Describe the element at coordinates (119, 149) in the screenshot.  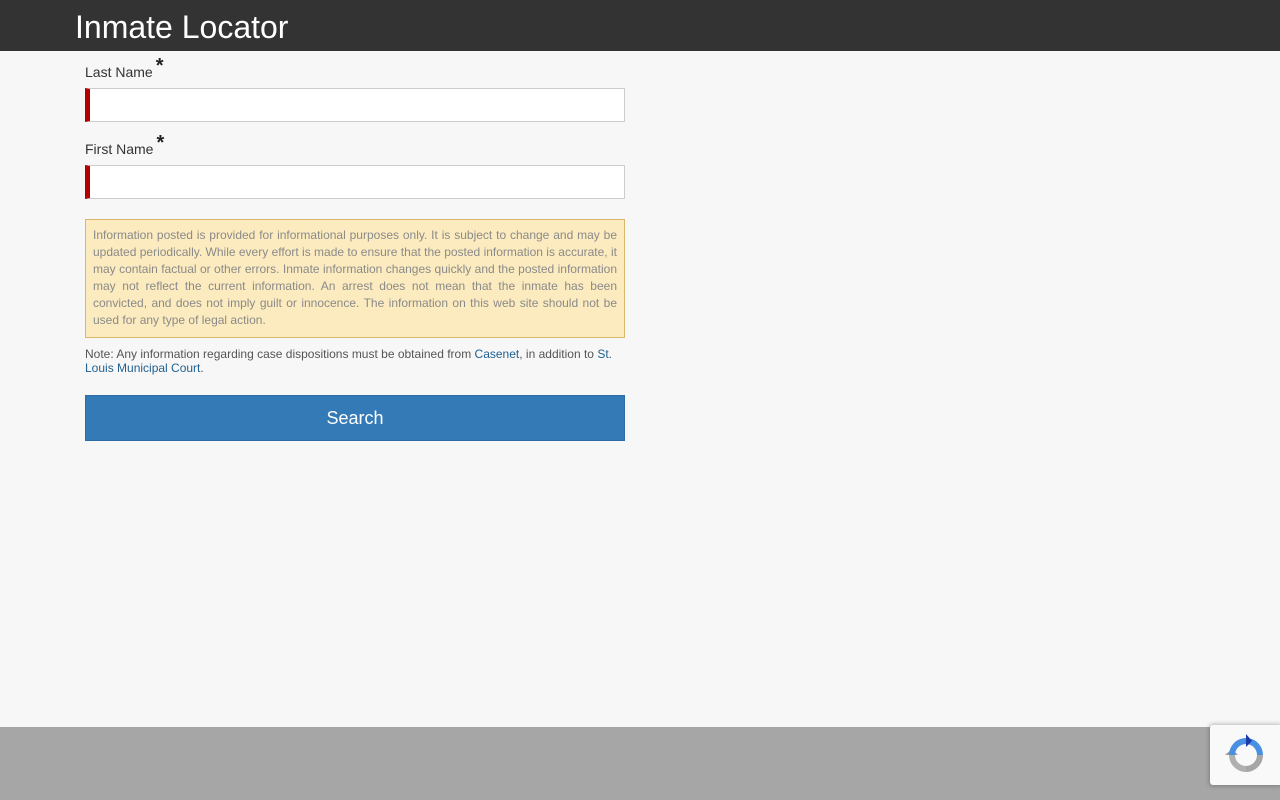
I see `first-name-label: First Name` at that location.